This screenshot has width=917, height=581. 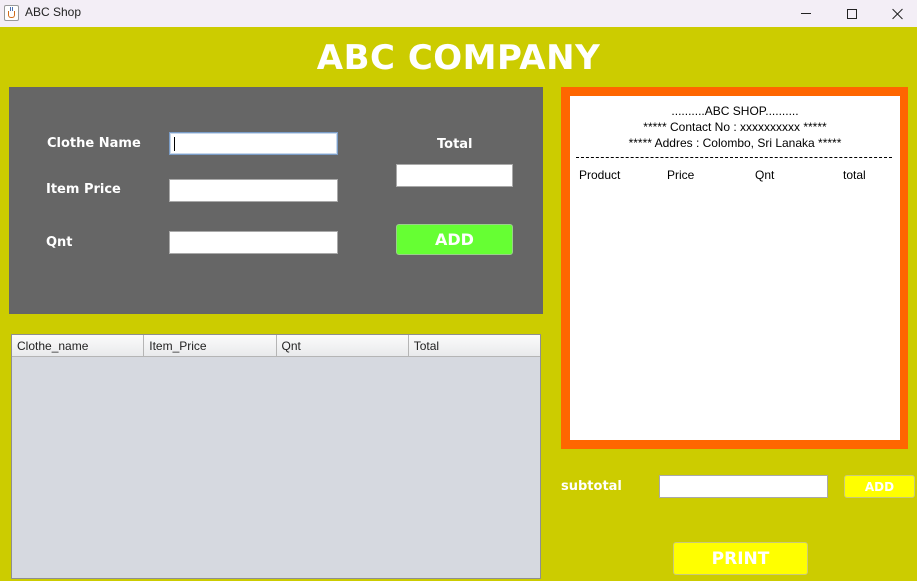 I want to click on item-price-input, so click(x=253, y=190).